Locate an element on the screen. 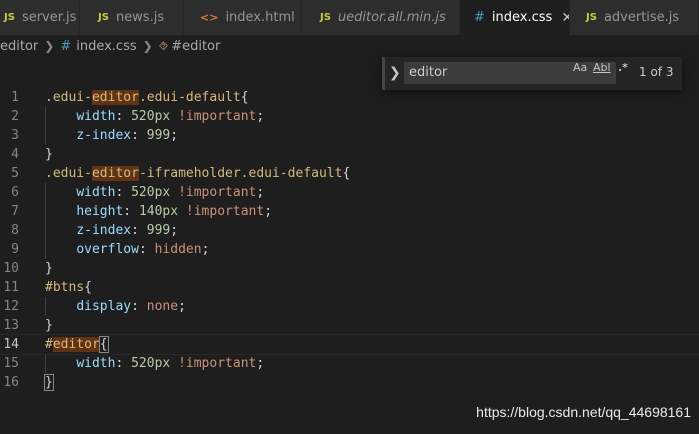 This screenshot has height=434, width=699. code-line: 10} is located at coordinates (349, 268).